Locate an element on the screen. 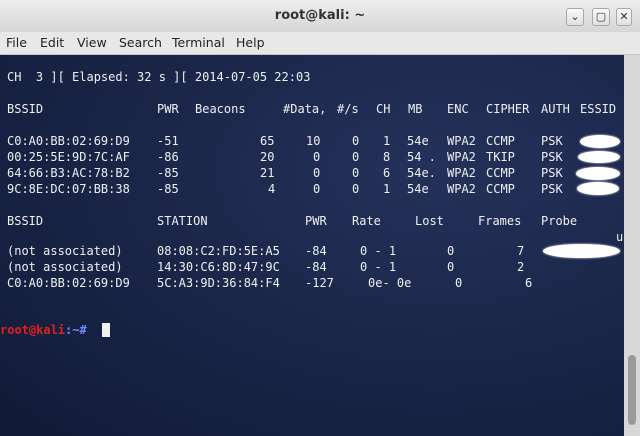 The height and width of the screenshot is (436, 640). sta-header-rate: Rate is located at coordinates (366, 221).